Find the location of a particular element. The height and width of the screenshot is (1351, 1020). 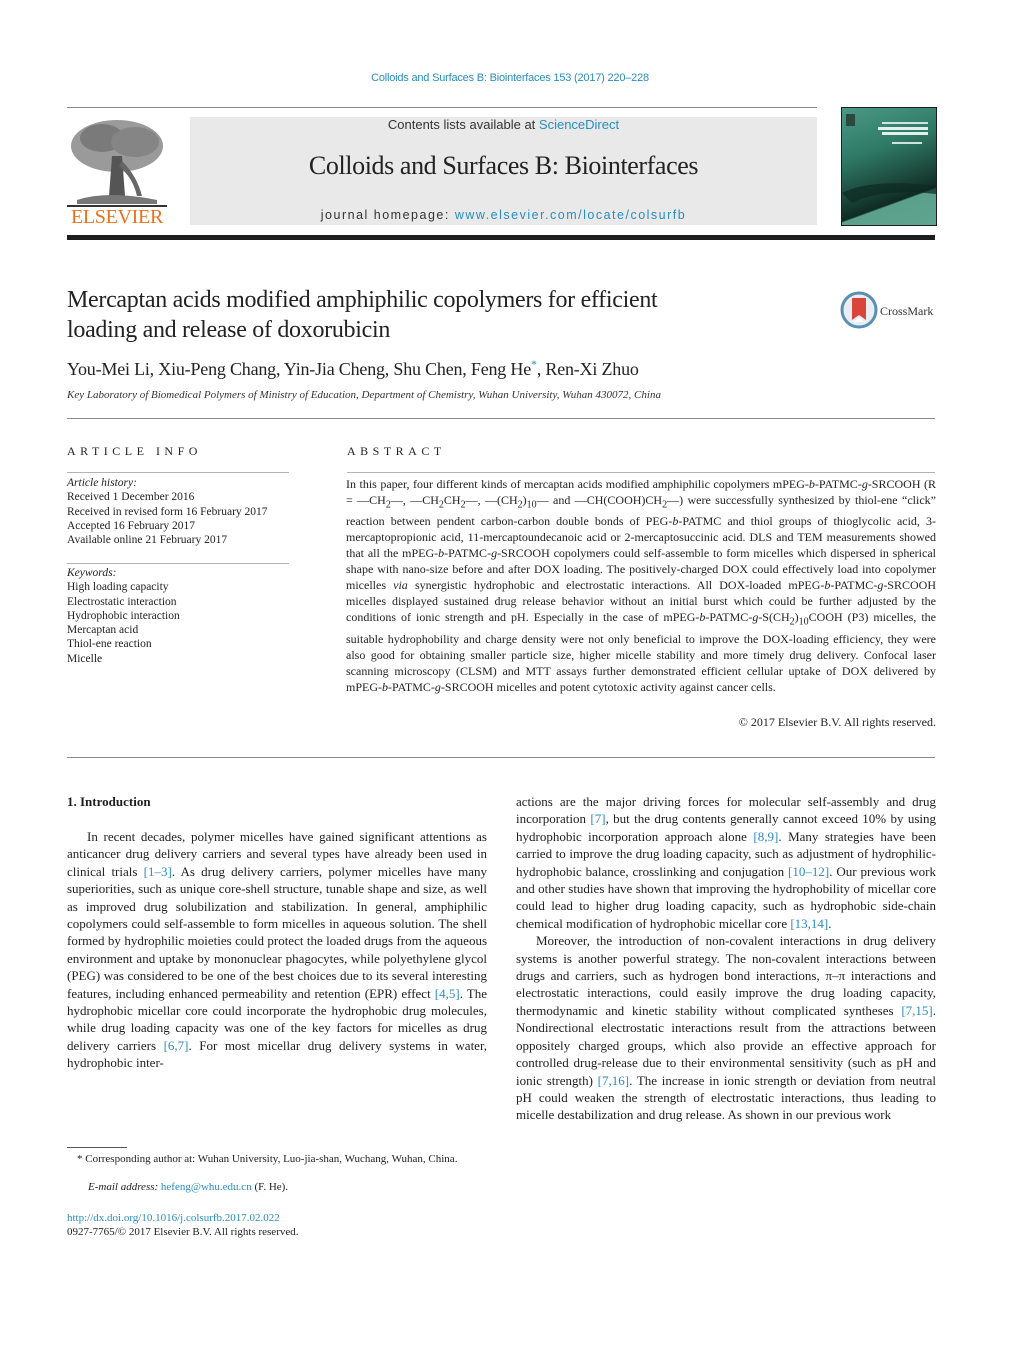

article-info-heading: ARTICLE INFO is located at coordinates (134, 451).